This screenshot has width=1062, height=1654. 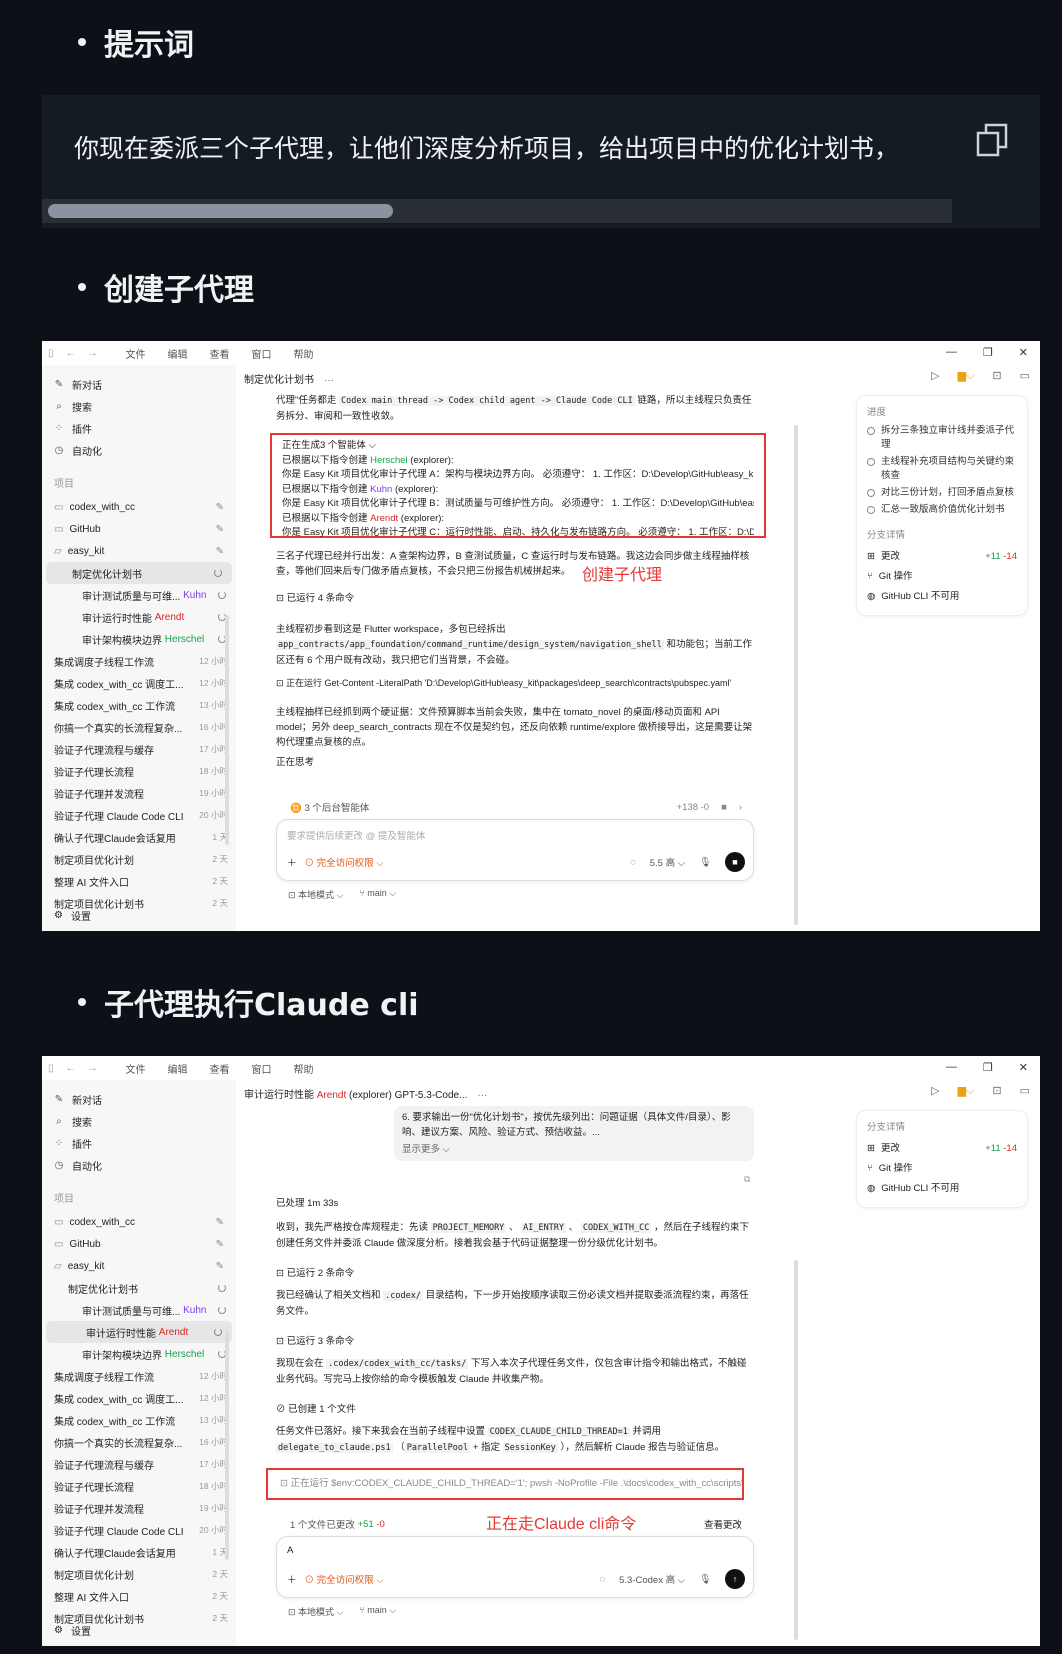 What do you see at coordinates (315, 1611) in the screenshot?
I see `local-mode-select: ⊡ 本地模式 ⌵` at bounding box center [315, 1611].